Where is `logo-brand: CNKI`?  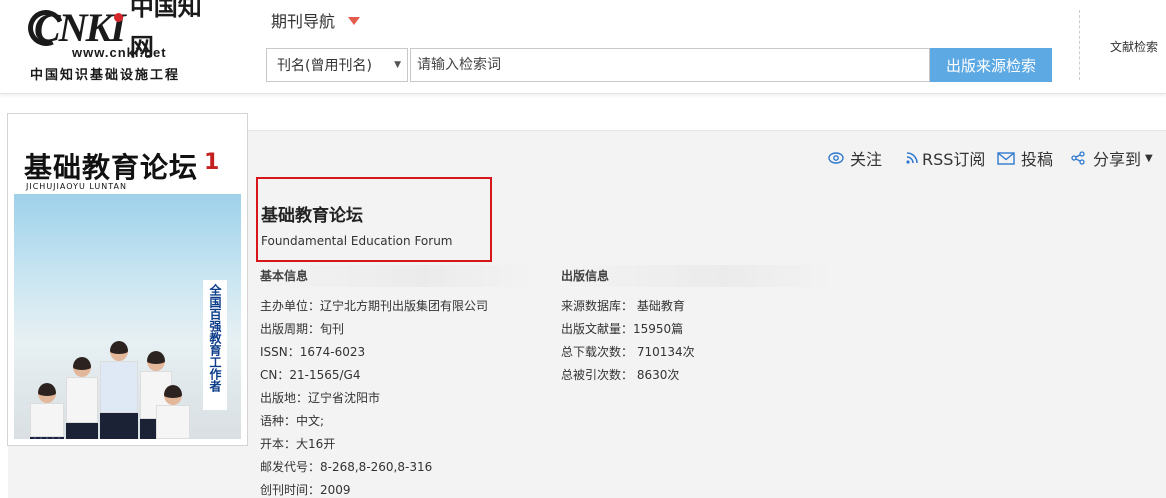 logo-brand: CNKI is located at coordinates (80, 27).